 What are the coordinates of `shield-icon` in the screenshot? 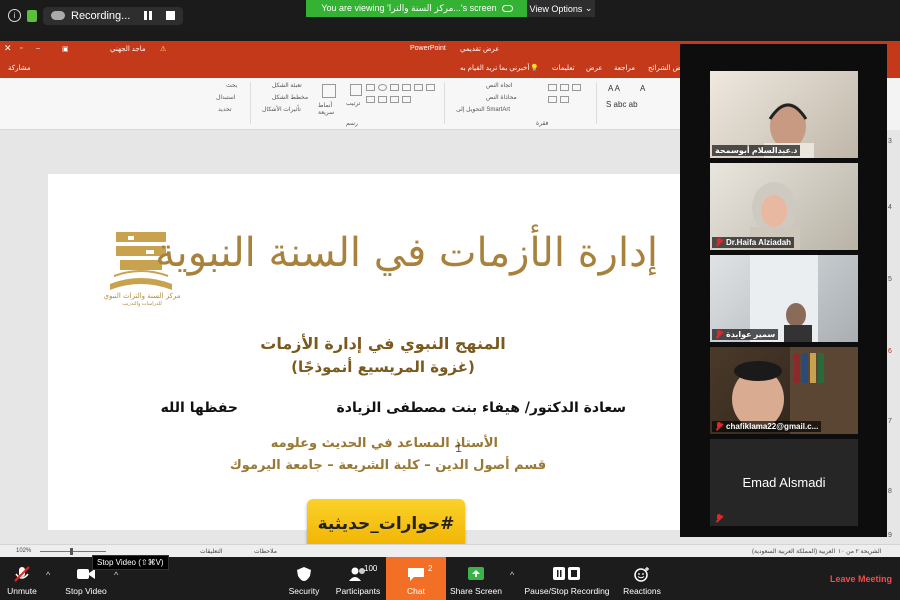 It's located at (304, 574).